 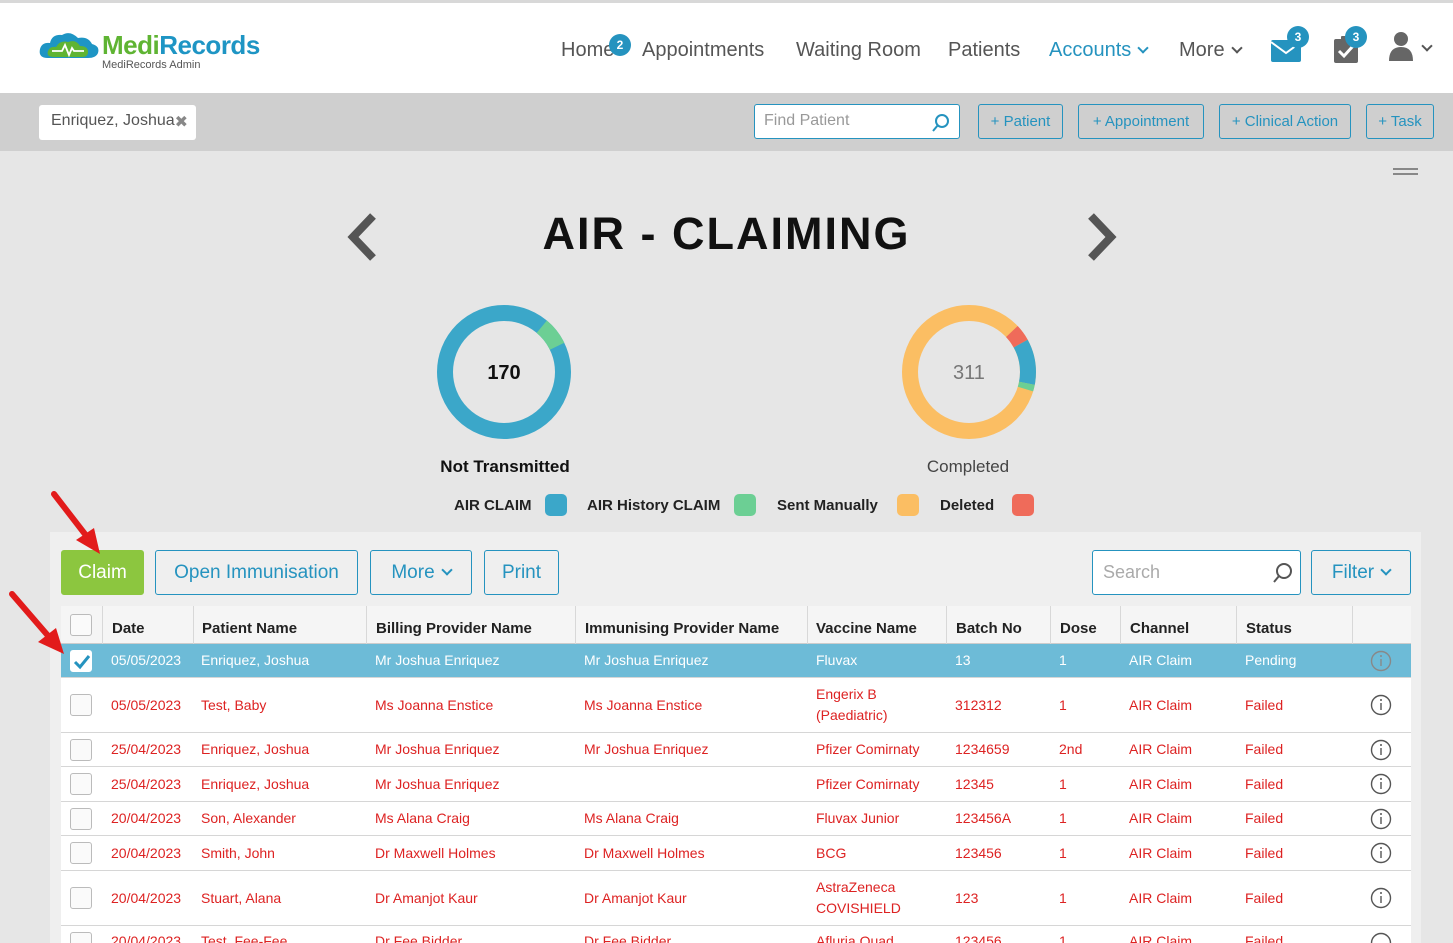 What do you see at coordinates (146, 897) in the screenshot?
I see `cell-date: 20/04/2023` at bounding box center [146, 897].